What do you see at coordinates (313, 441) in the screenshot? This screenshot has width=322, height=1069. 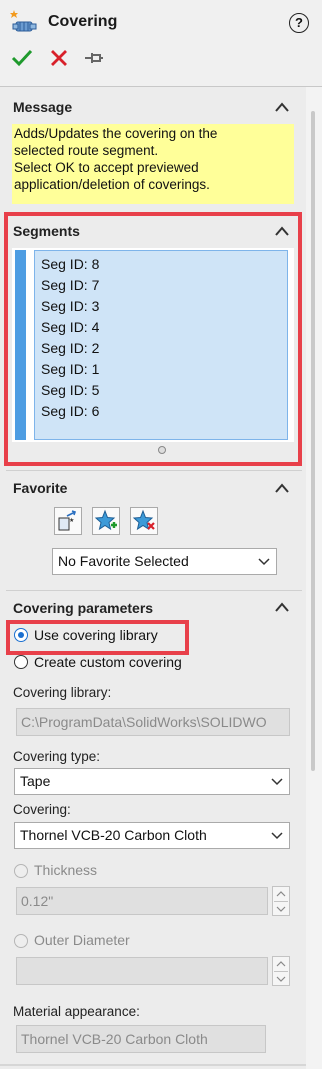 I see `scrollbar-thumb` at bounding box center [313, 441].